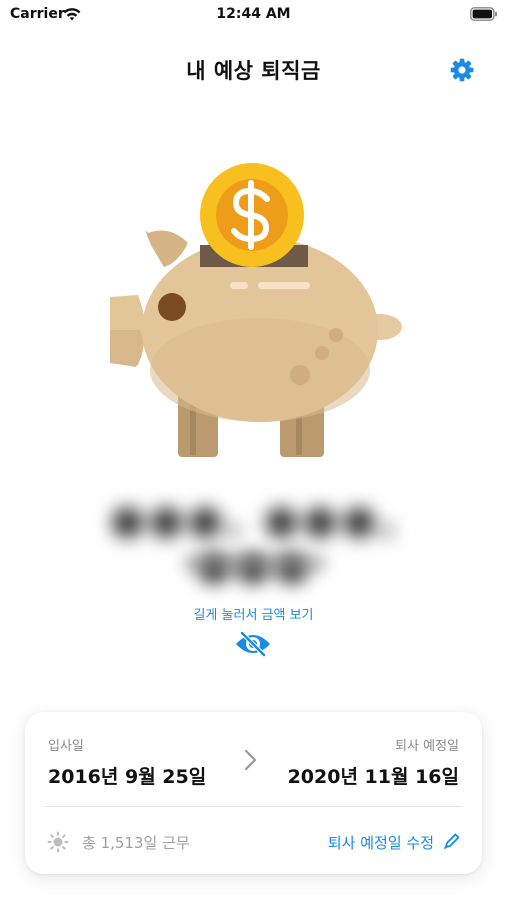 The width and height of the screenshot is (507, 900). What do you see at coordinates (462, 70) in the screenshot?
I see `gear-icon` at bounding box center [462, 70].